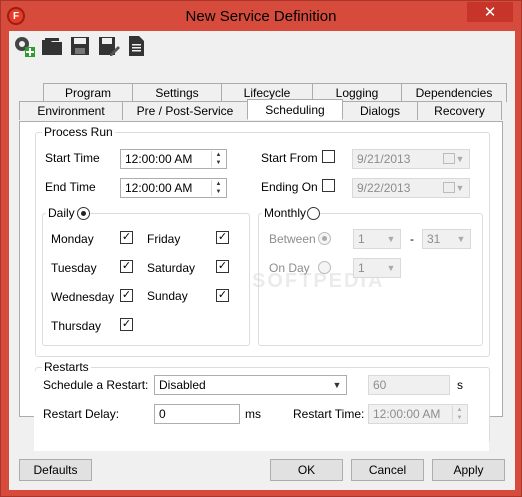 The height and width of the screenshot is (497, 522). Describe the element at coordinates (159, 159) in the screenshot. I see `start-time-value: 12:00:00 AM` at that location.